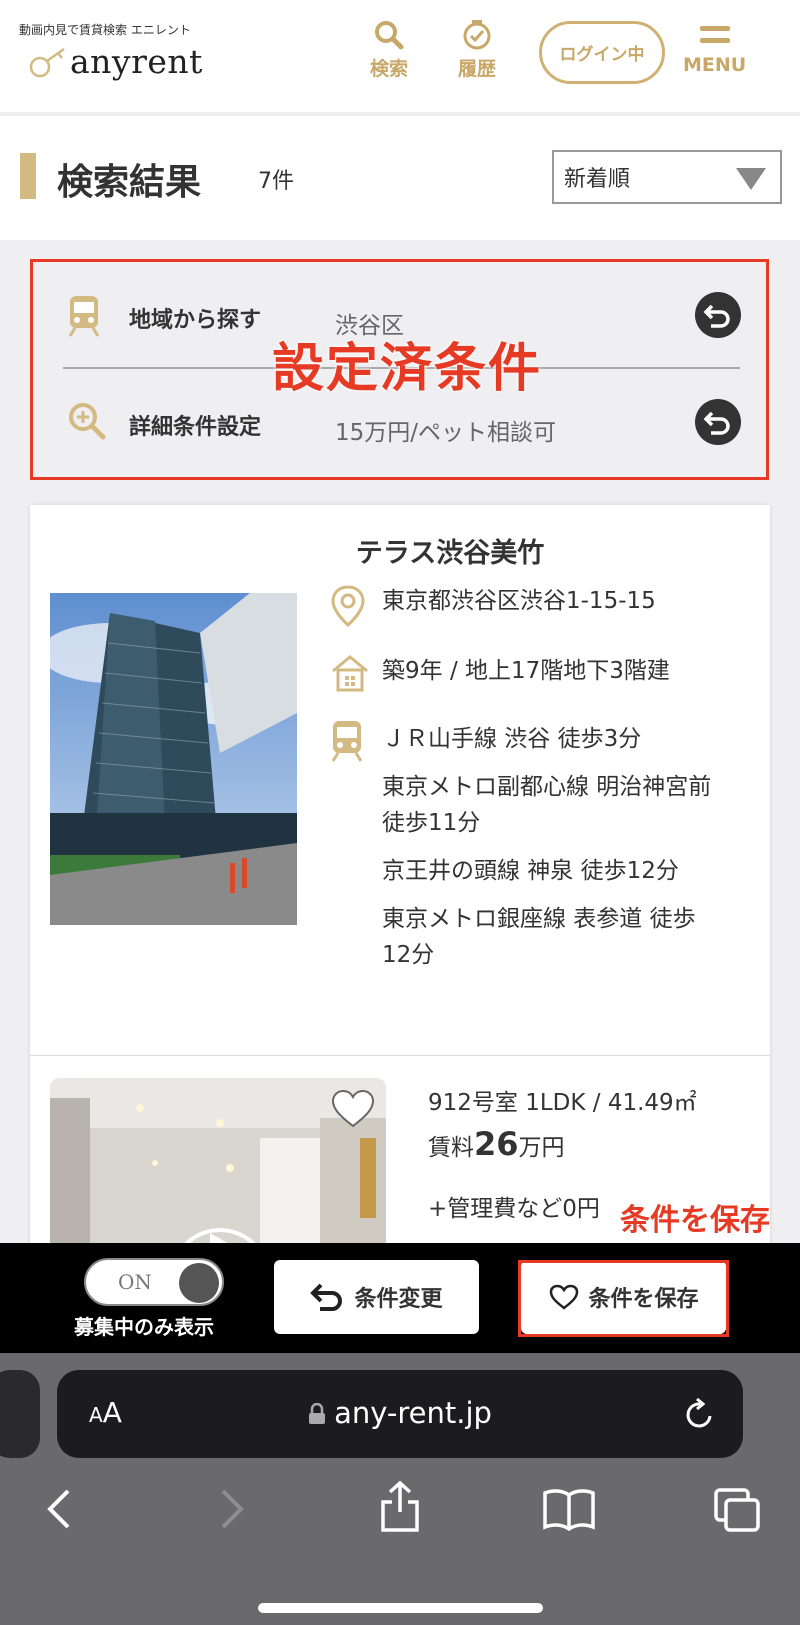  I want to click on nav-search-label: 検索, so click(389, 69).